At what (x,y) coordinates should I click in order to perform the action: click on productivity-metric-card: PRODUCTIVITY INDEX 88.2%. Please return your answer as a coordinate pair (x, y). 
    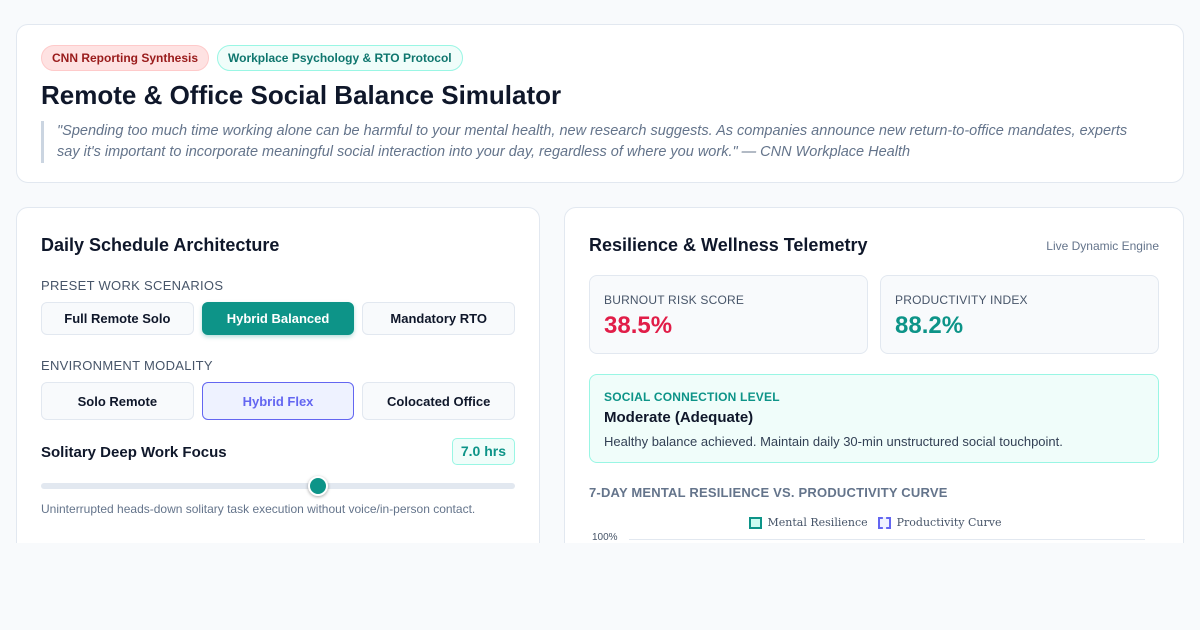
    Looking at the image, I should click on (1019, 314).